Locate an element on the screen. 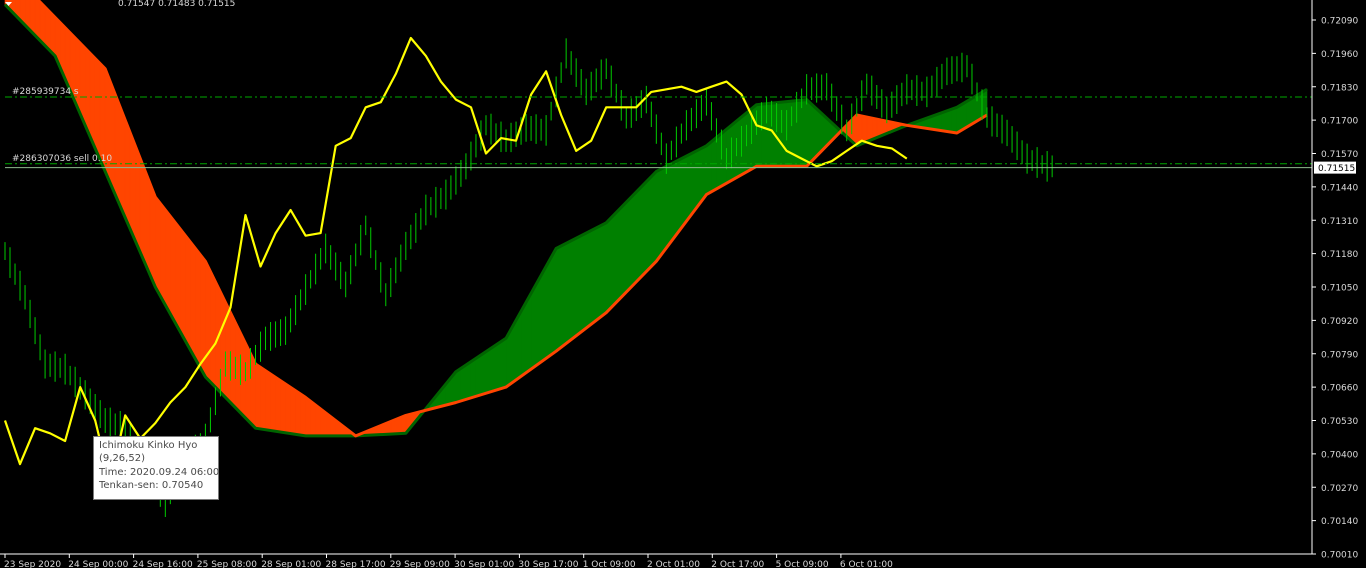 Image resolution: width=1366 pixels, height=568 pixels. price-tick-label: 0.71700 is located at coordinates (1339, 122).